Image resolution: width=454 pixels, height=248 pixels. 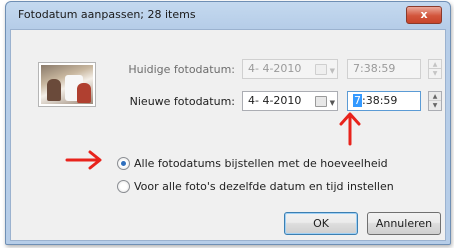 What do you see at coordinates (83, 160) in the screenshot?
I see `annotation-arrow-right-icon` at bounding box center [83, 160].